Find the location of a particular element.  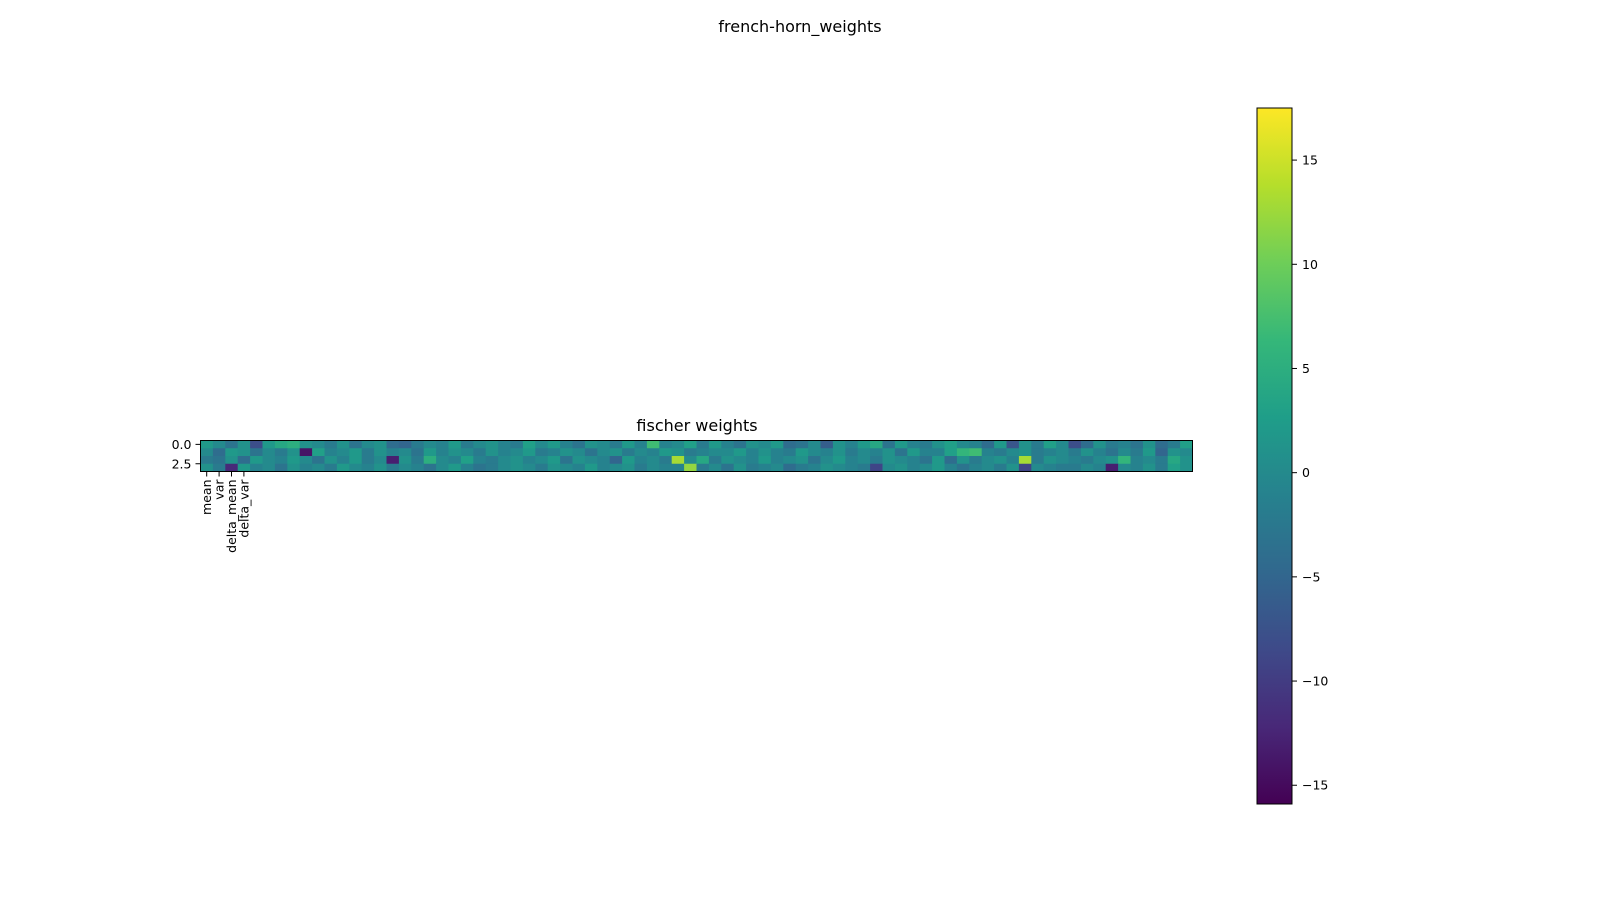

y-axis-ticks: 0.02.5 is located at coordinates (186, 454).